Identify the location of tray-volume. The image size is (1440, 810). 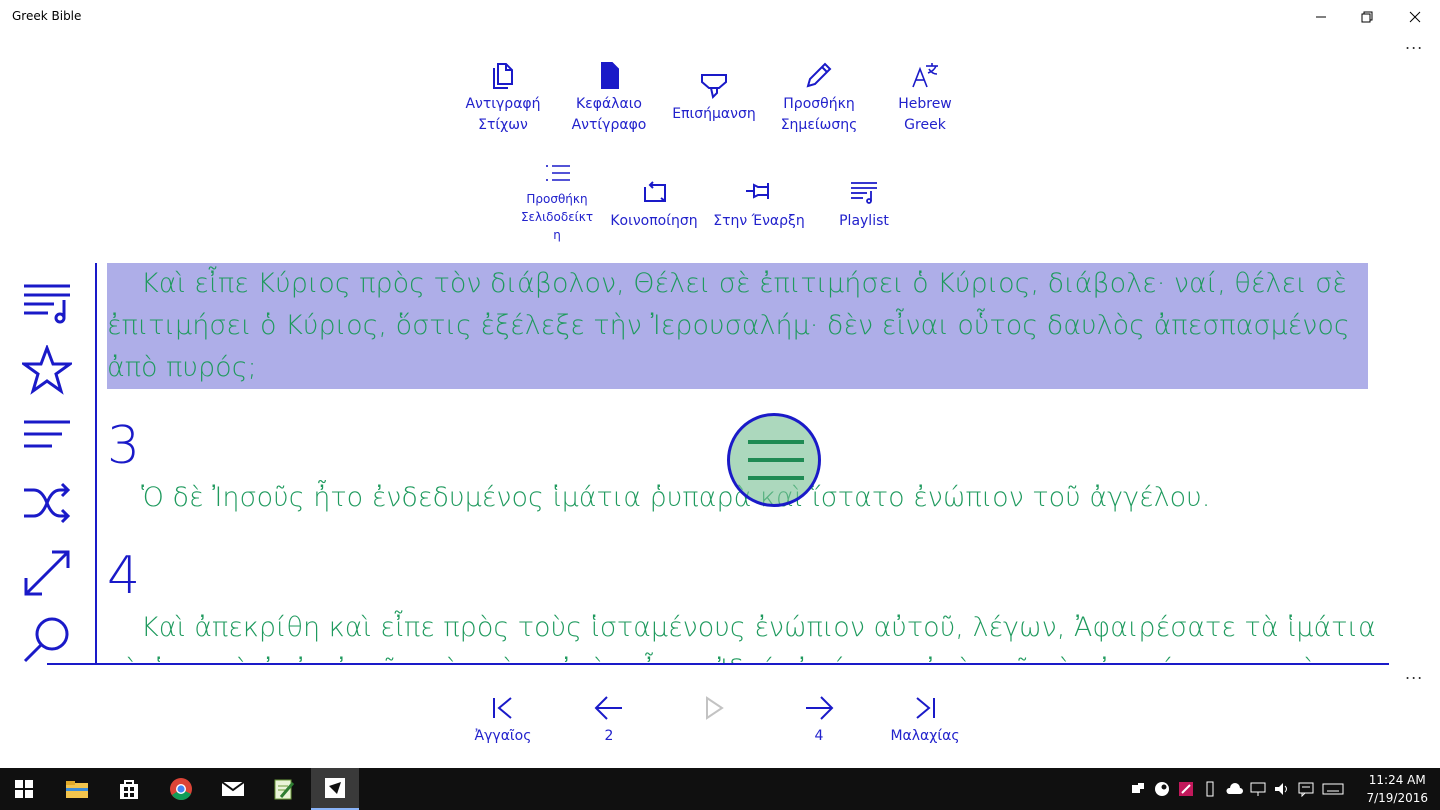
(1282, 789).